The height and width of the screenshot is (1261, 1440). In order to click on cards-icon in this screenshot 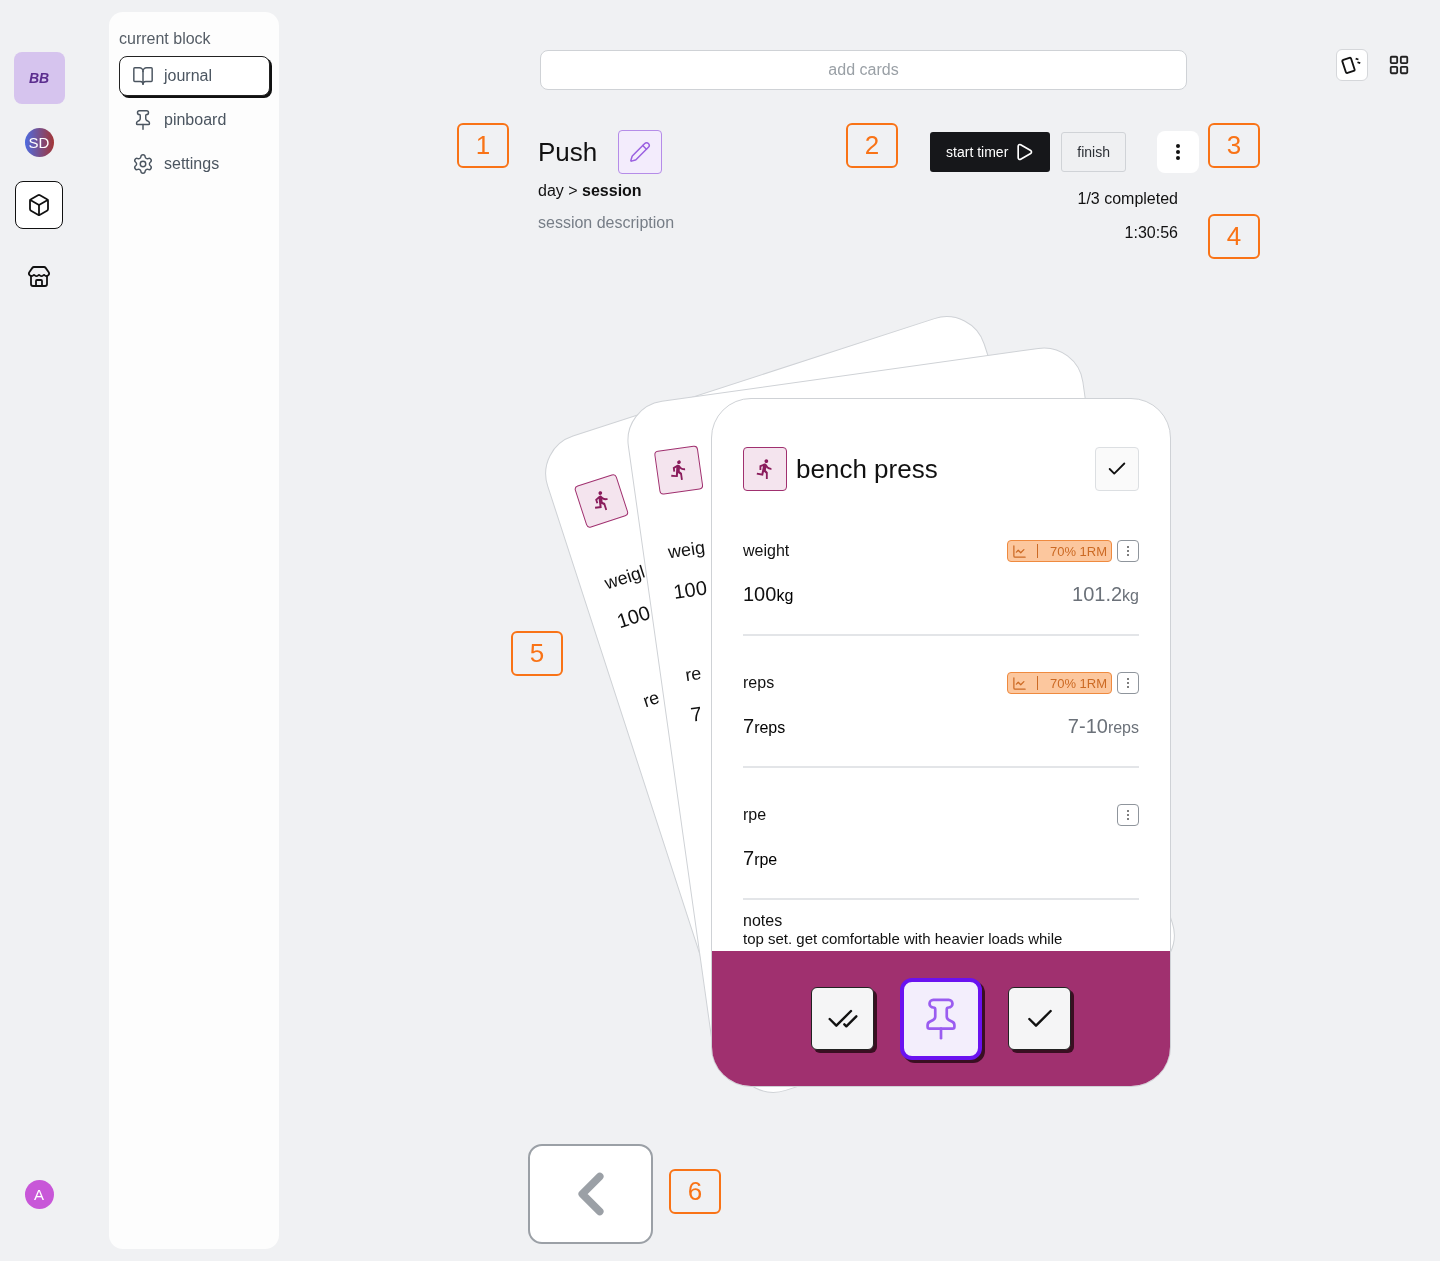, I will do `click(1352, 65)`.